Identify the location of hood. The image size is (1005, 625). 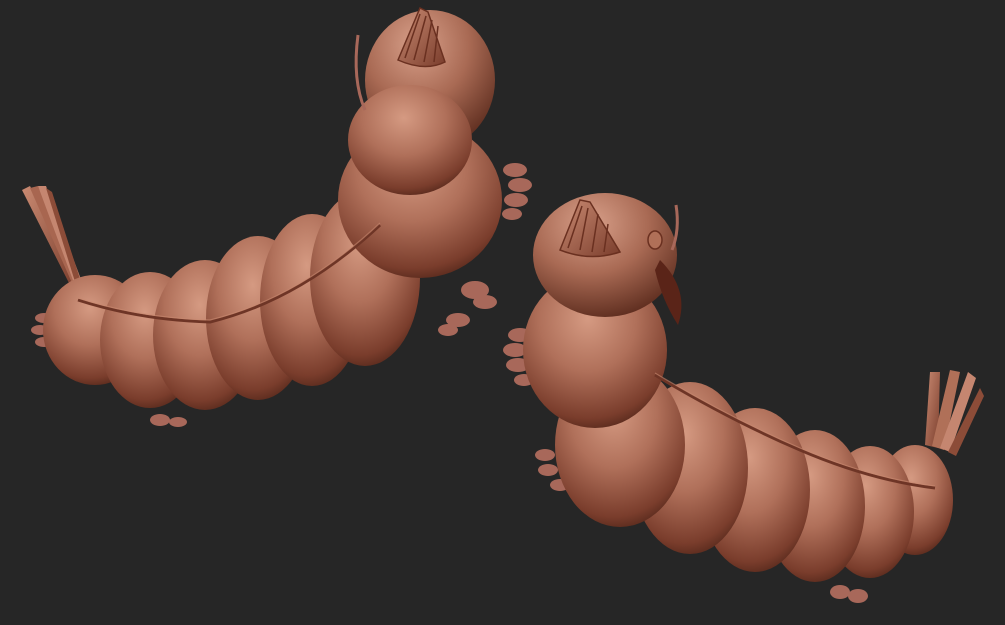
(410, 140).